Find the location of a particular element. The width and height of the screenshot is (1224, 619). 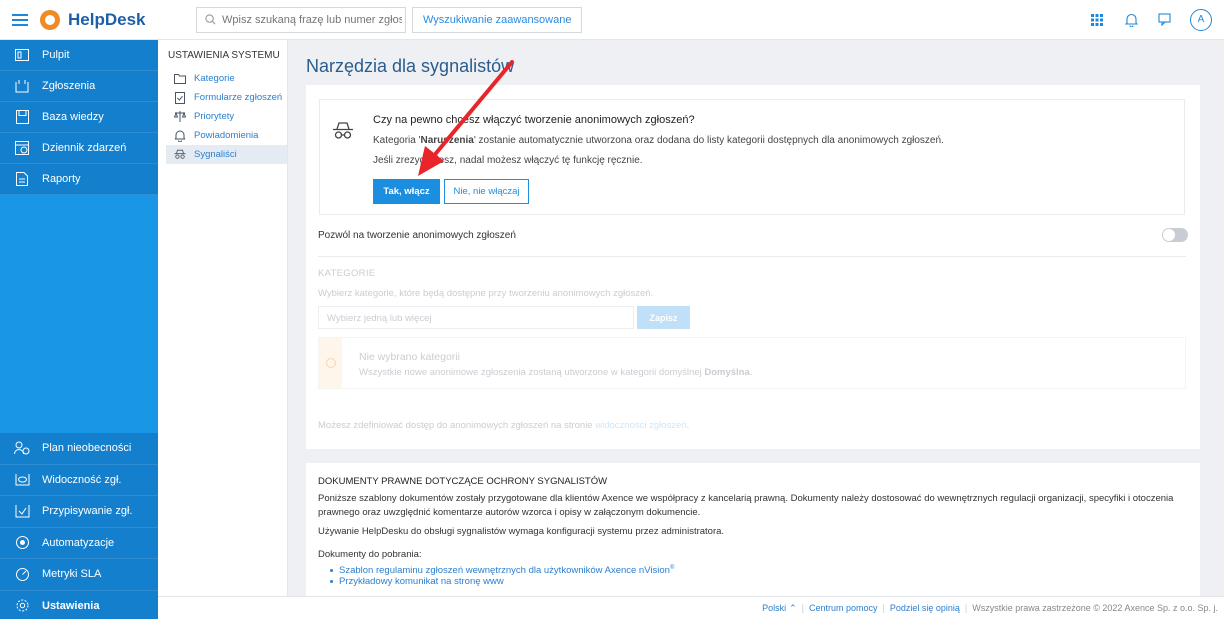

nav-item-przypisywanie: Przypisywanie zgł. is located at coordinates (79, 512).